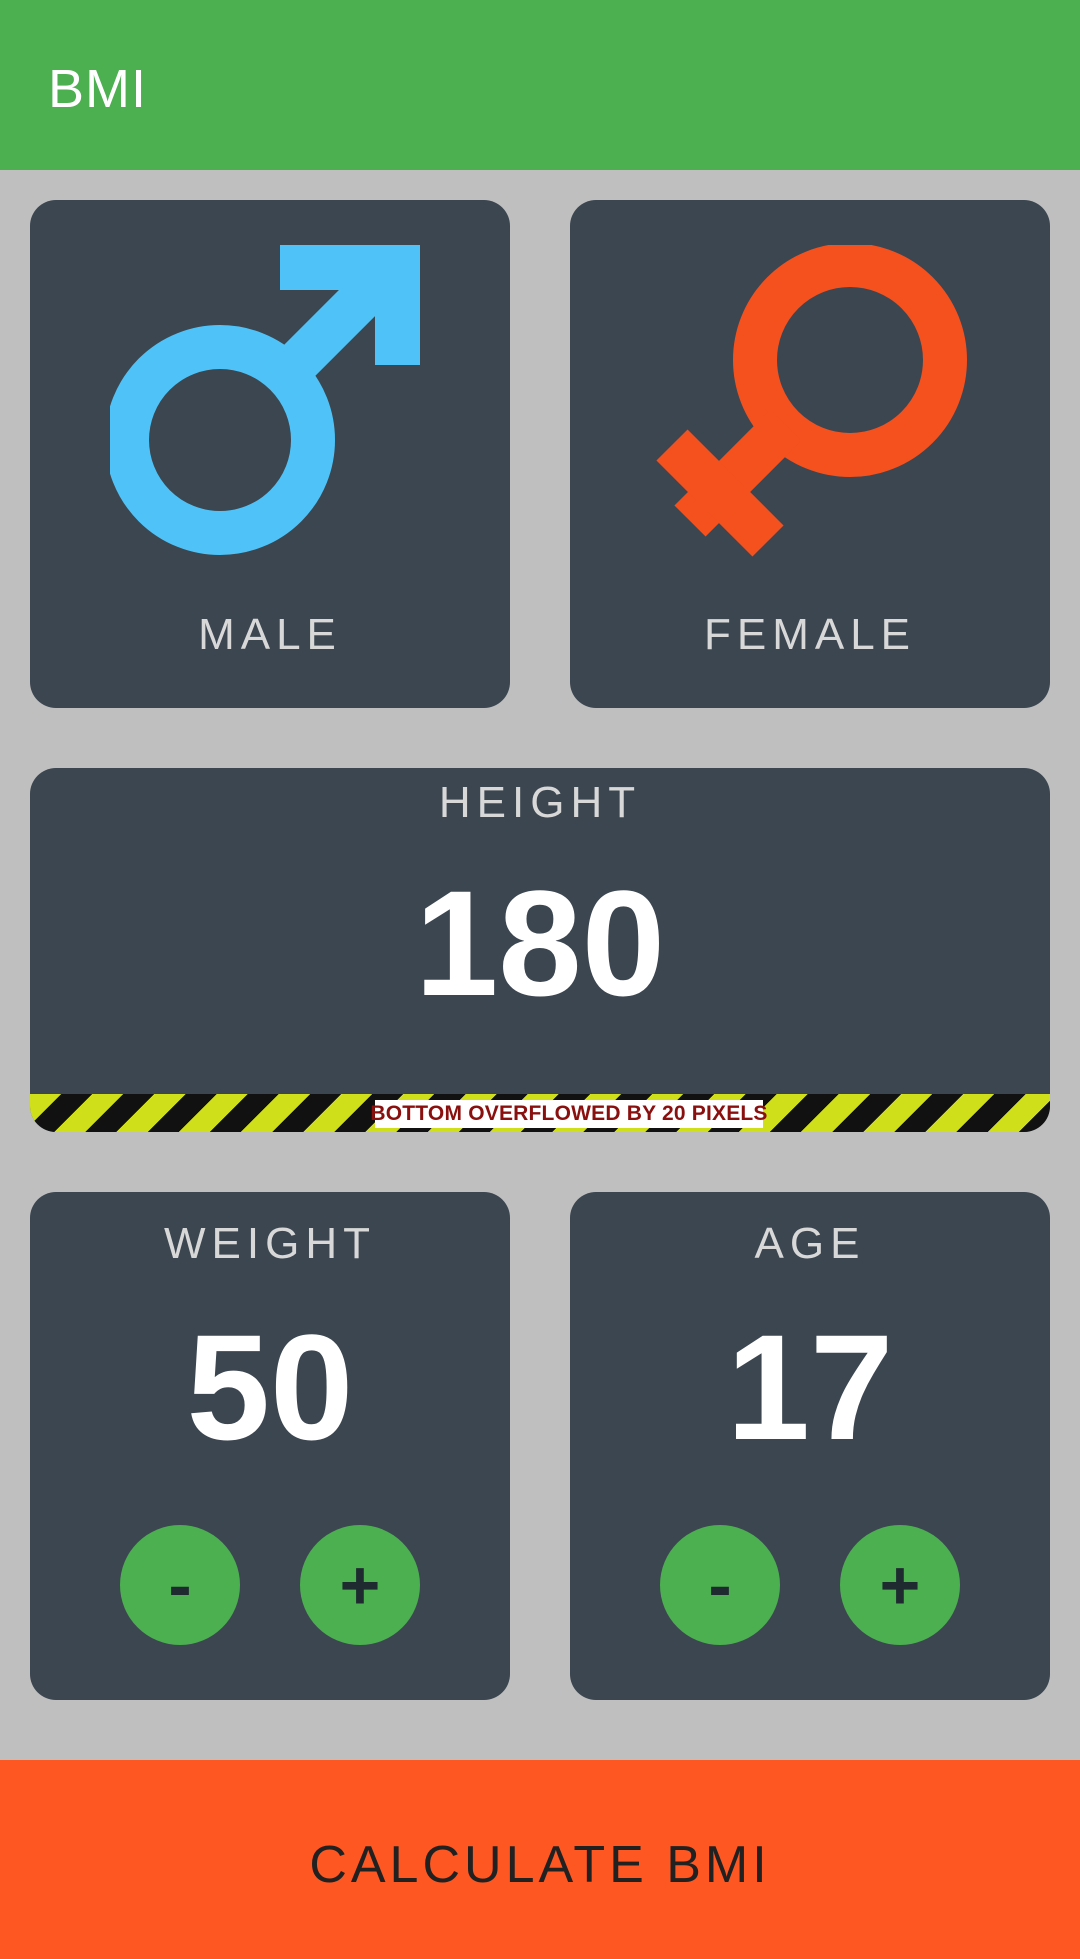  I want to click on calculate-bmi-button: CALCULATE BMI, so click(540, 1859).